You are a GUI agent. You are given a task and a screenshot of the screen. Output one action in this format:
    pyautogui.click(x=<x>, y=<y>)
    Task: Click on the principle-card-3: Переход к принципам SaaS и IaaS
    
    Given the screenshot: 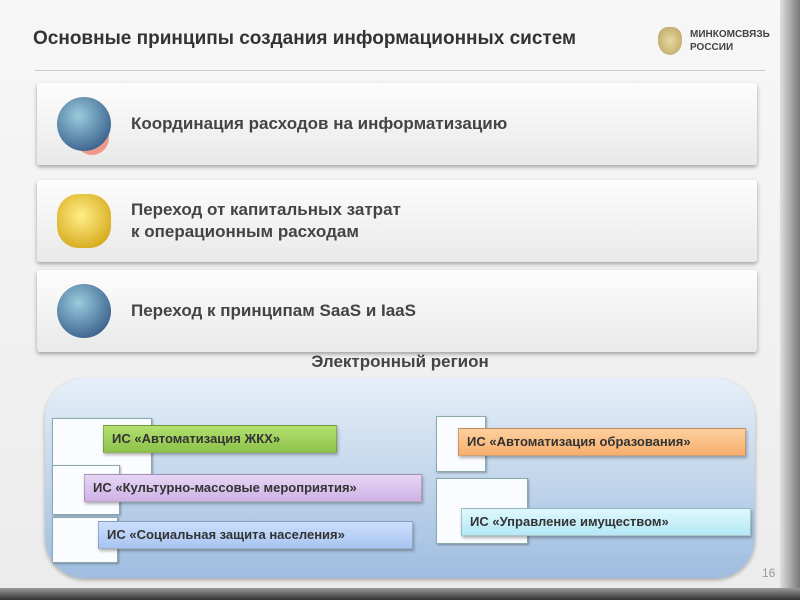 What is the action you would take?
    pyautogui.click(x=397, y=311)
    